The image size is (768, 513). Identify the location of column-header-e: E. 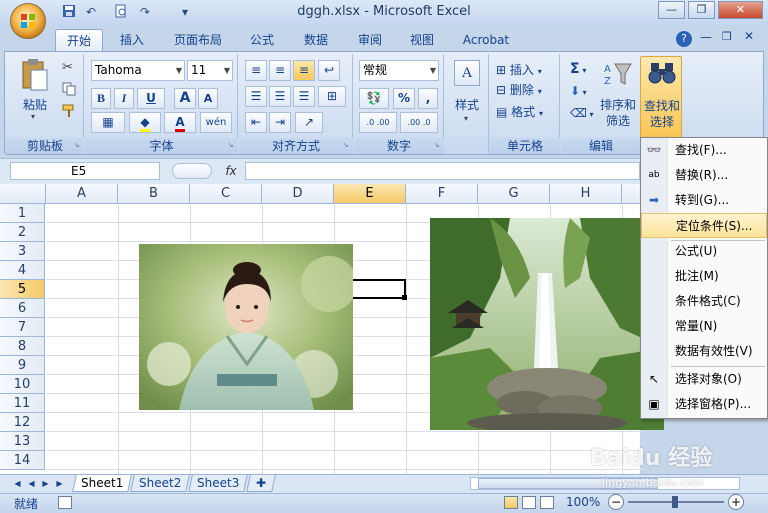
(370, 194).